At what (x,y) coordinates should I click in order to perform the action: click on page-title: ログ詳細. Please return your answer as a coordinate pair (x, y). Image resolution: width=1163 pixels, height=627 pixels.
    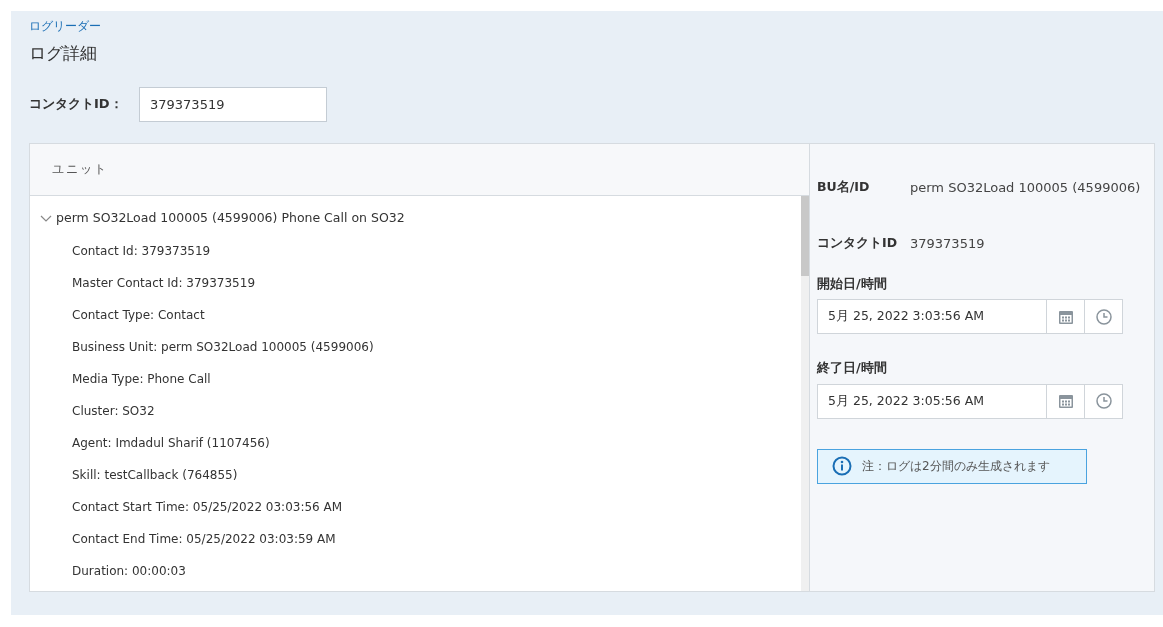
    Looking at the image, I should click on (63, 53).